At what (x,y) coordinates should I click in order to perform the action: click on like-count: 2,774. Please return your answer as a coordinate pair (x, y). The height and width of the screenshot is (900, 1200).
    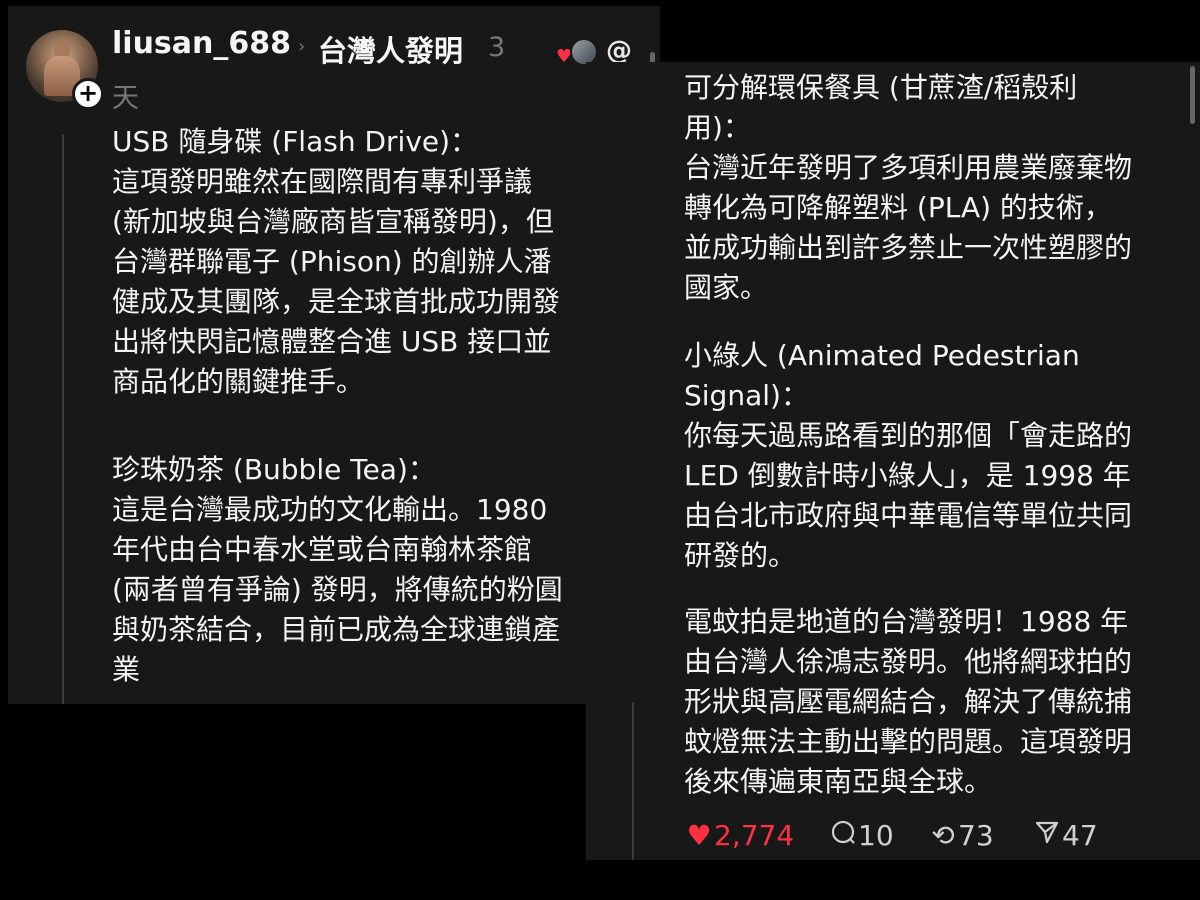
    Looking at the image, I should click on (754, 835).